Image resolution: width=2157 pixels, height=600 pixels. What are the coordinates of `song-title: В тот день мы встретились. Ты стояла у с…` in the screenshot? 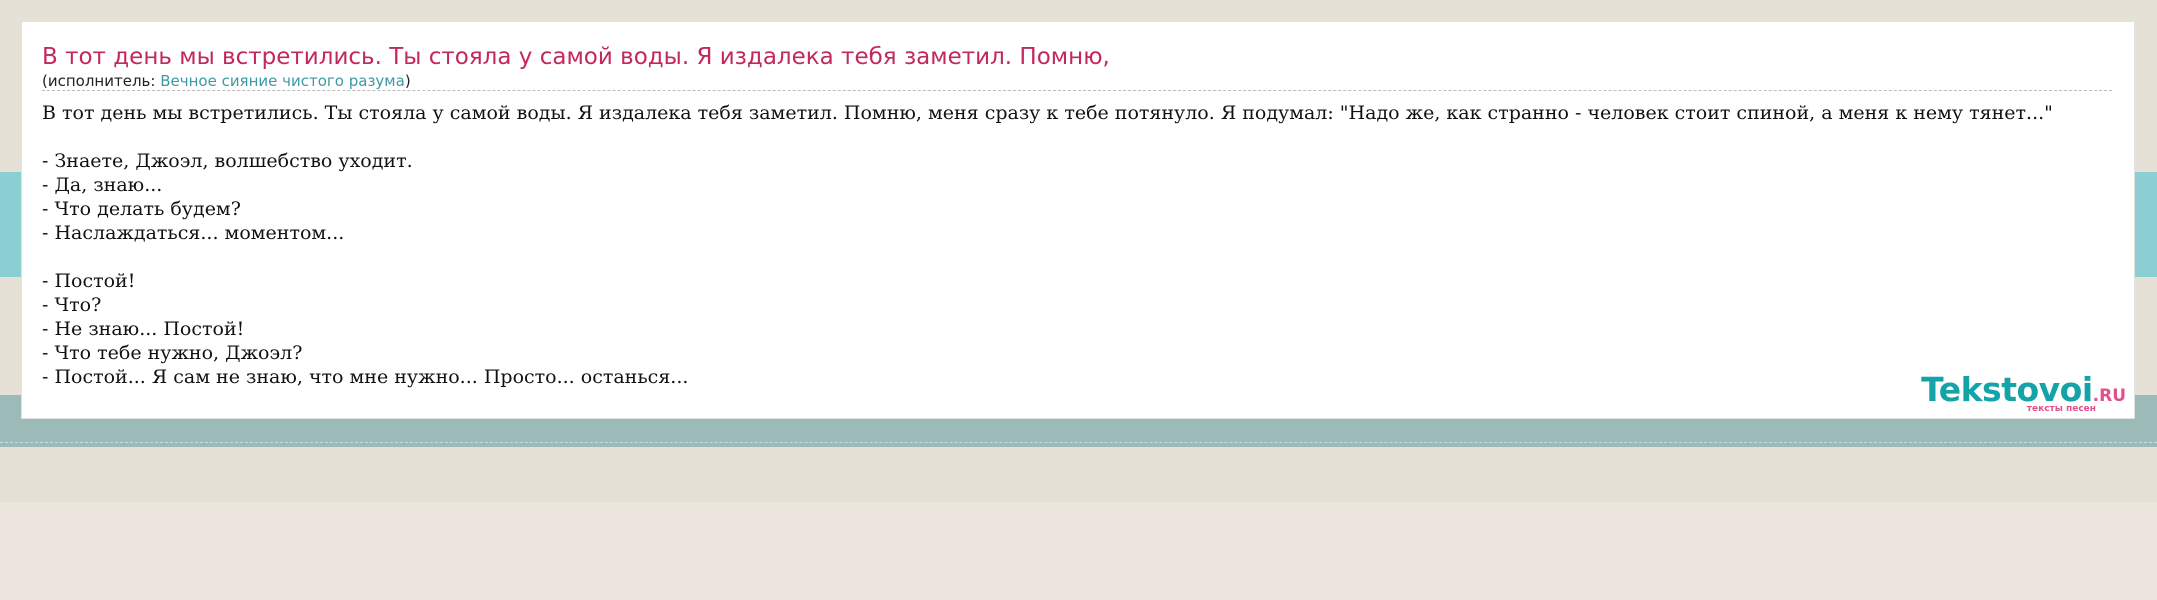 It's located at (576, 57).